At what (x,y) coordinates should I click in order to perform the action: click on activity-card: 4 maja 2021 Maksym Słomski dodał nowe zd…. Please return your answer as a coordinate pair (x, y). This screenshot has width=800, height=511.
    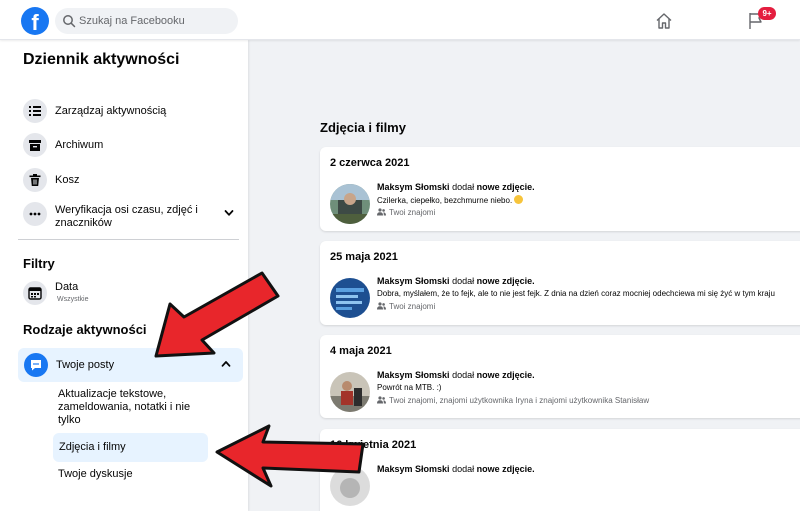
    Looking at the image, I should click on (560, 376).